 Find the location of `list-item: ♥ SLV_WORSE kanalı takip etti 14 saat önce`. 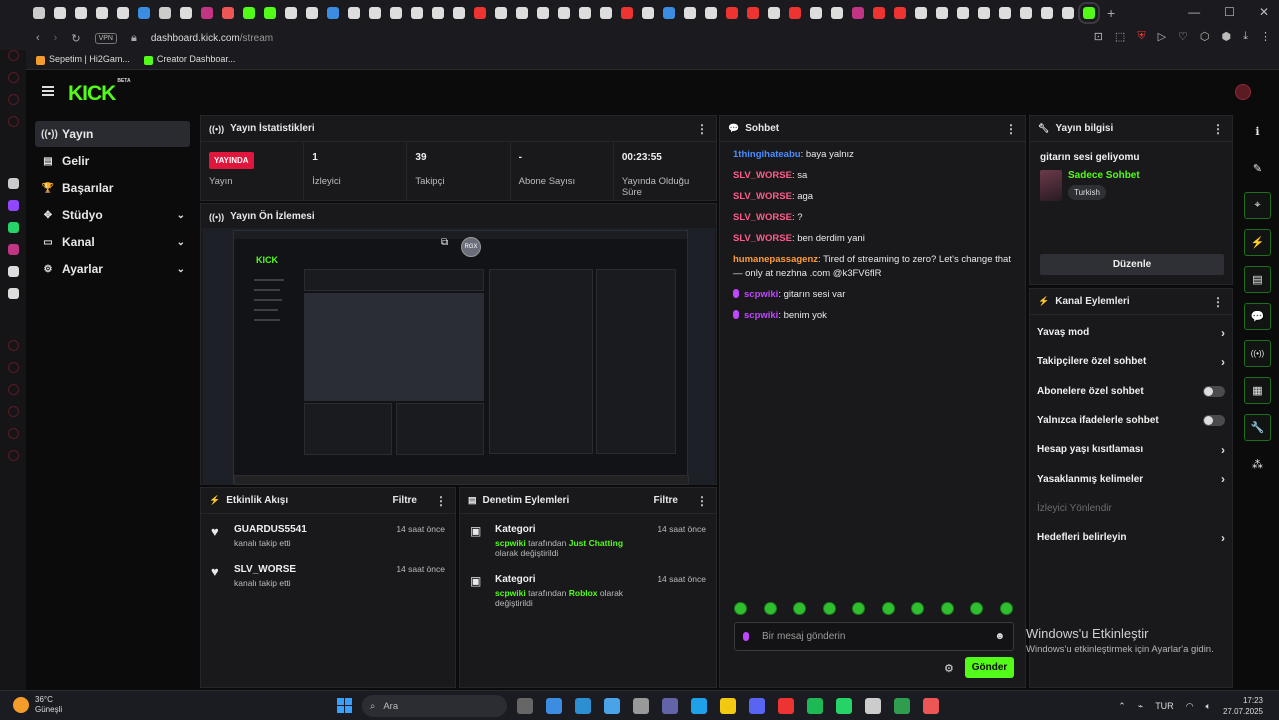

list-item: ♥ SLV_WORSE kanalı takip etti 14 saat önce is located at coordinates (328, 576).